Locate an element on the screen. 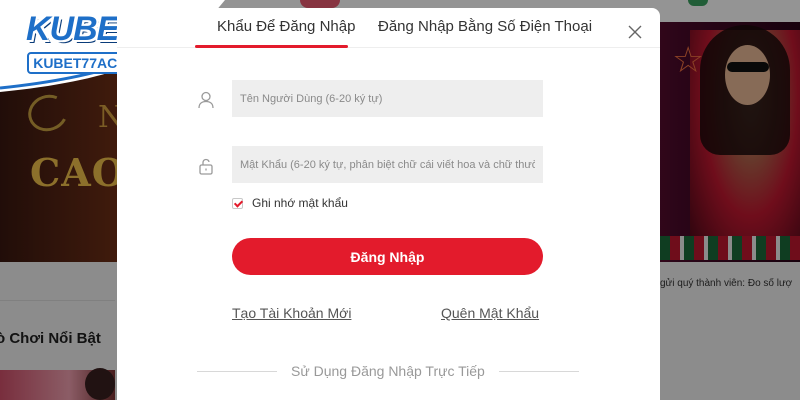 Image resolution: width=800 pixels, height=400 pixels. remember-checkbox is located at coordinates (237, 203).